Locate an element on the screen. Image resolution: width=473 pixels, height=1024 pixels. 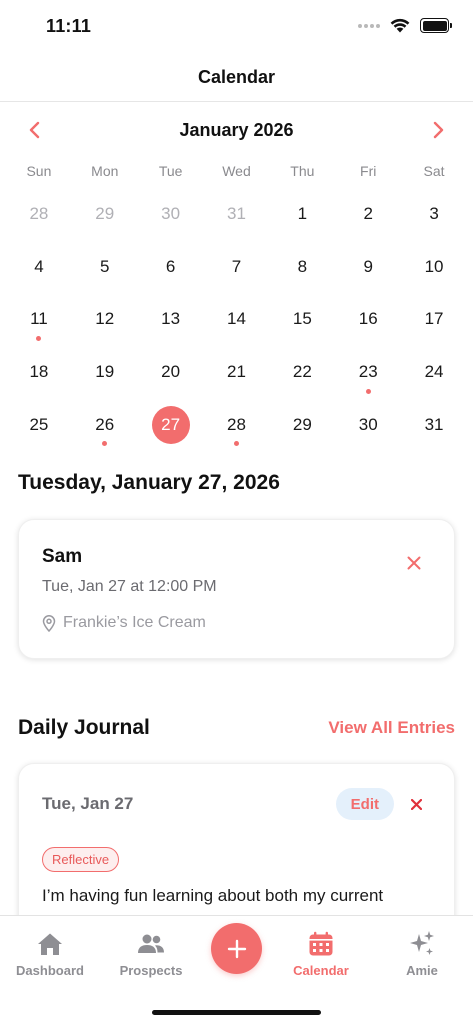
tab-amie: Amie is located at coordinates (422, 954).